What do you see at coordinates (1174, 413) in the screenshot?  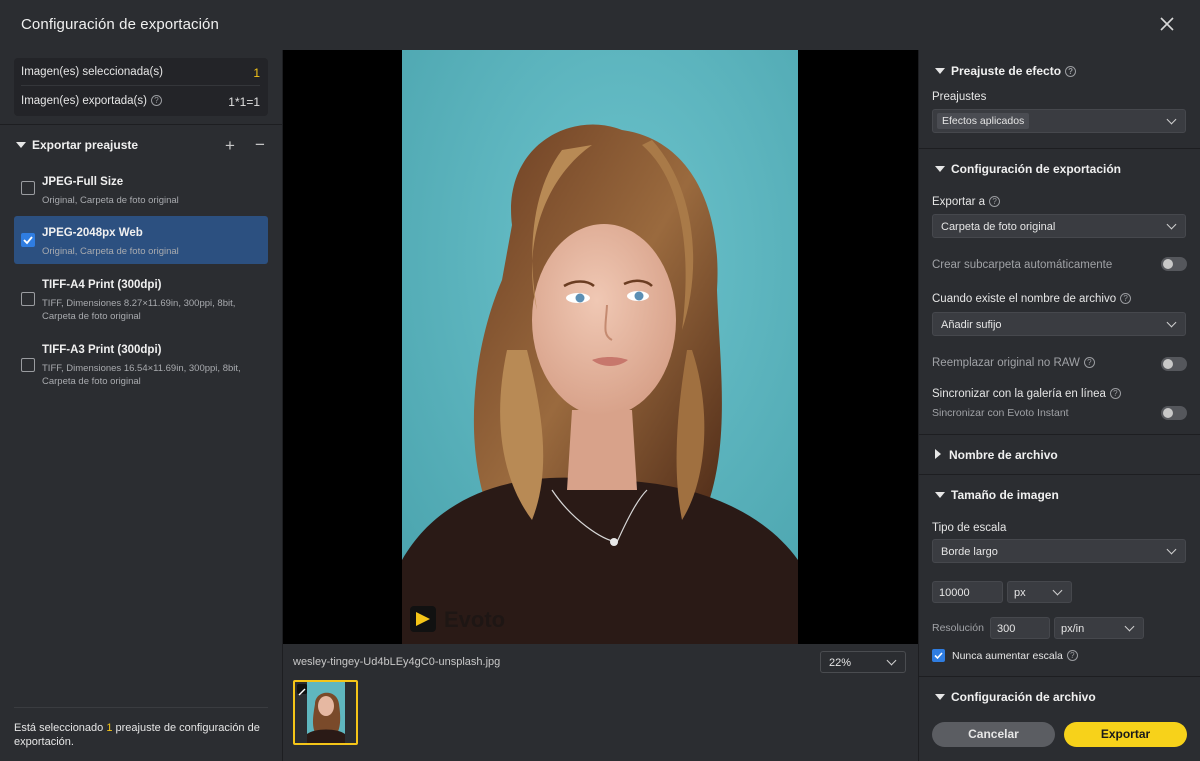 I see `sync-gallery-toggle` at bounding box center [1174, 413].